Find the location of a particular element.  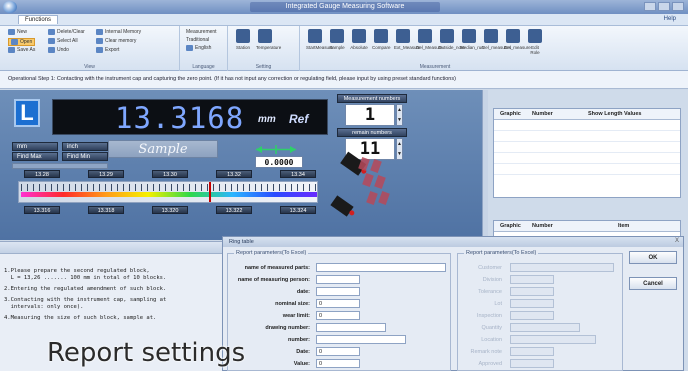

ribbon-save-as: Save As is located at coordinates (21, 50).